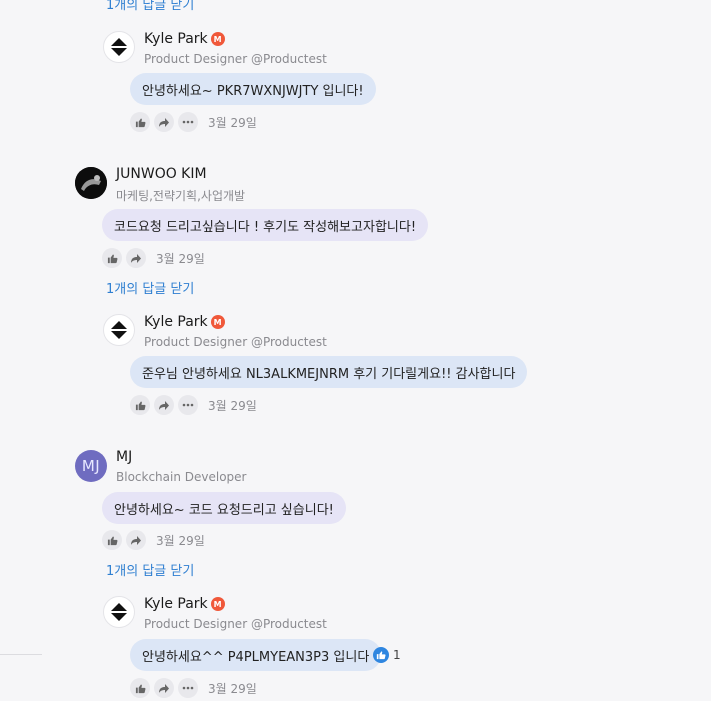 The height and width of the screenshot is (701, 711). Describe the element at coordinates (150, 6) in the screenshot. I see `reply-toggle-top: 1개의 답글 닫기` at that location.